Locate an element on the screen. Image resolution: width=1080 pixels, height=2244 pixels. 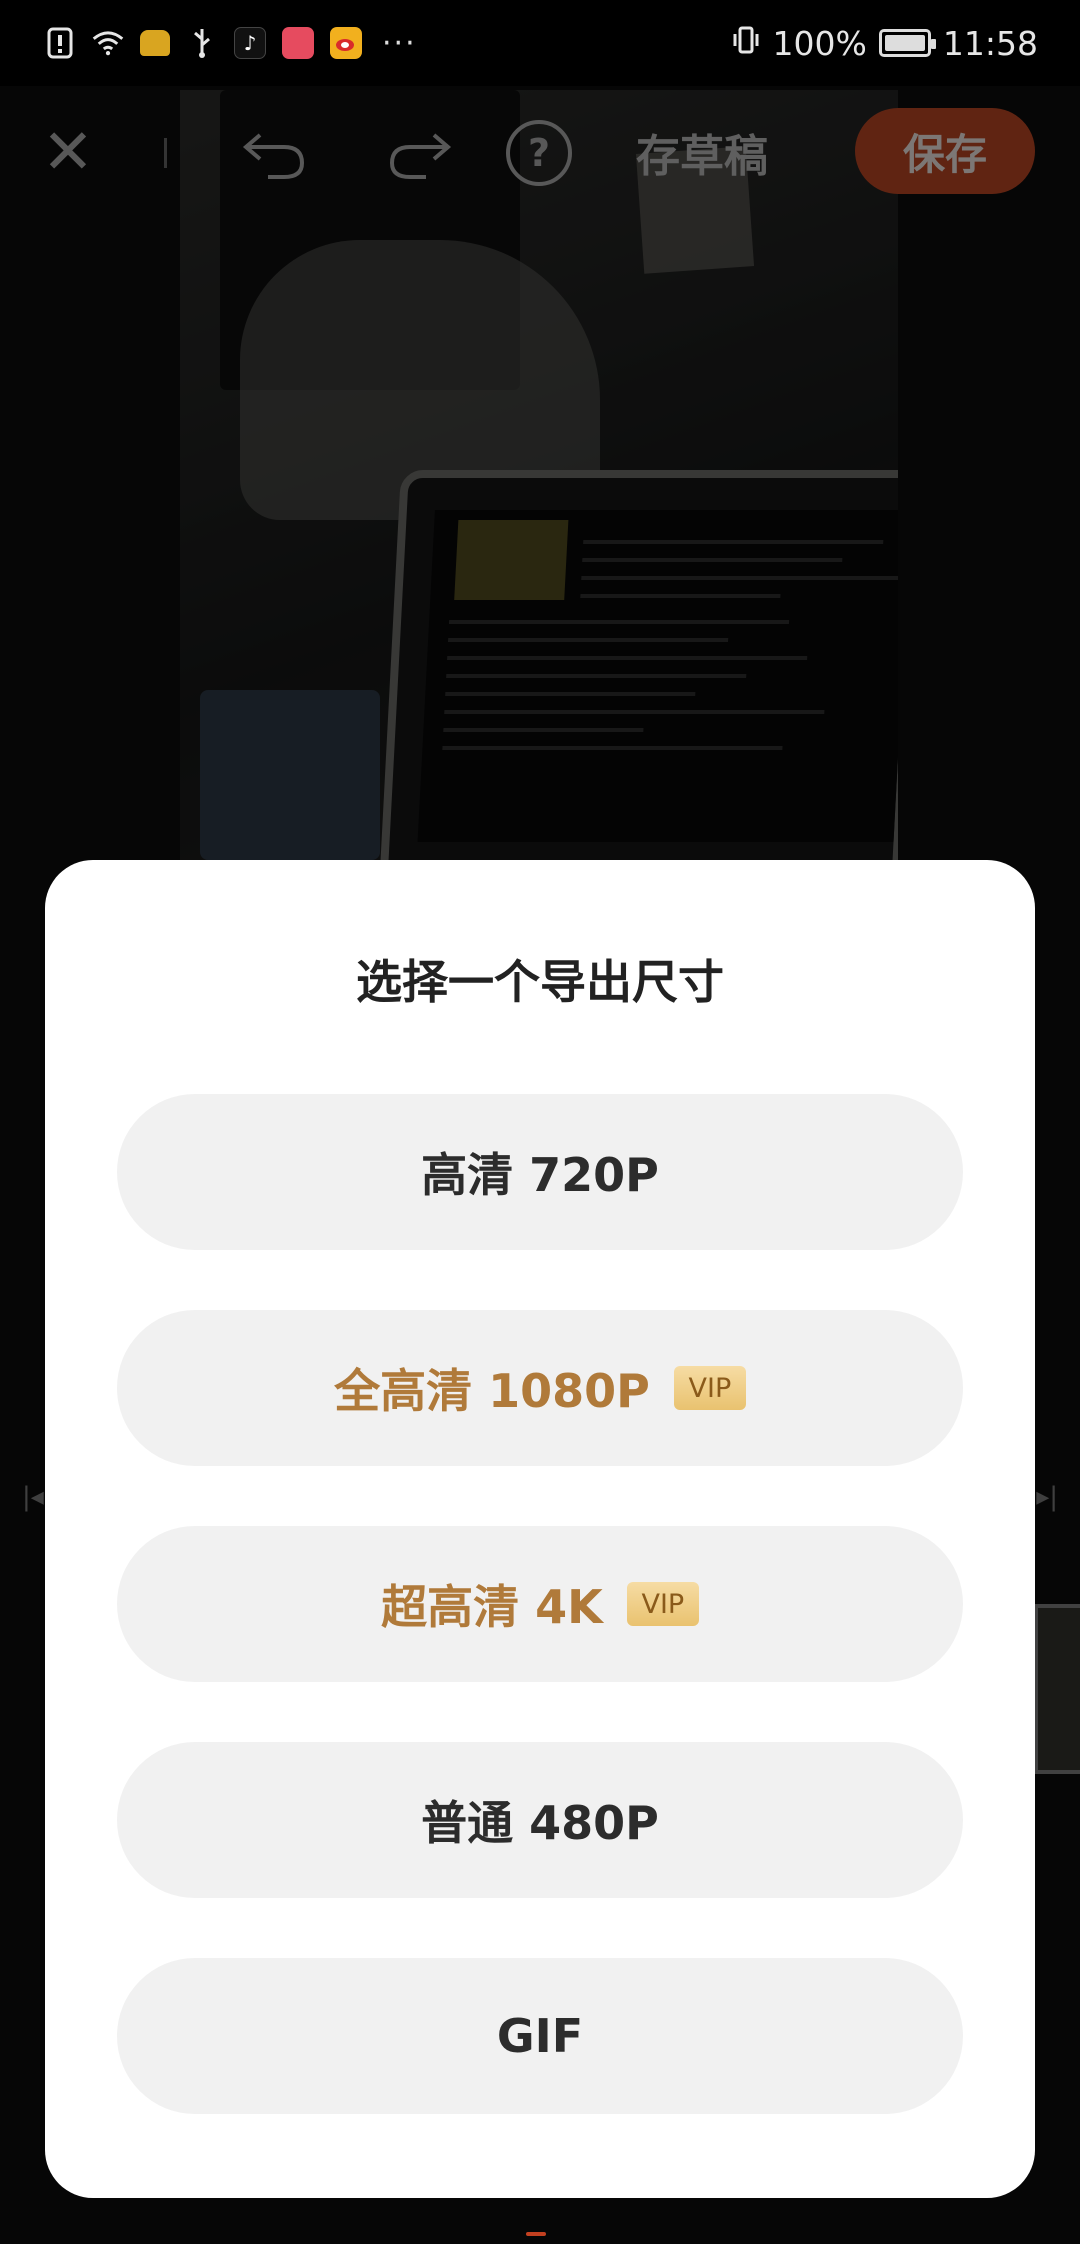
export-option-480p: 普通 480P is located at coordinates (540, 1820).